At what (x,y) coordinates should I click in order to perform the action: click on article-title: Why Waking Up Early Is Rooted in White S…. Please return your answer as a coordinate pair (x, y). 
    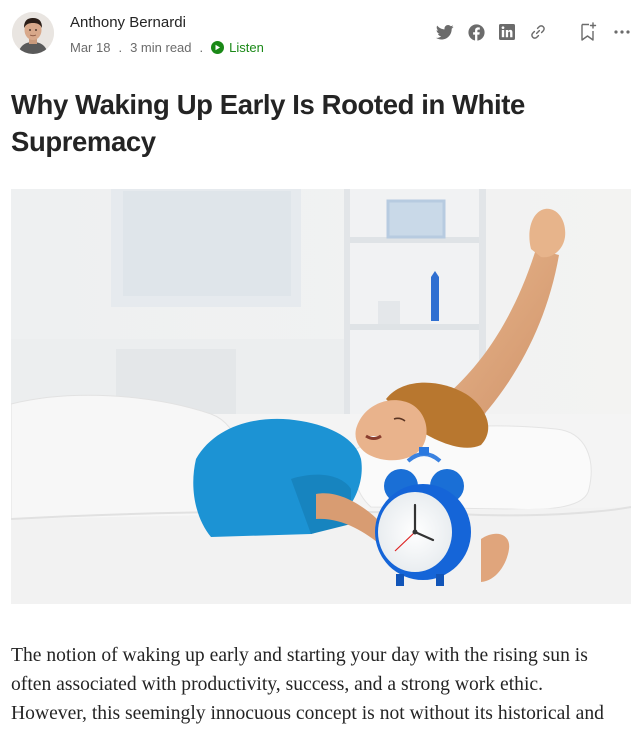
    Looking at the image, I should click on (268, 123).